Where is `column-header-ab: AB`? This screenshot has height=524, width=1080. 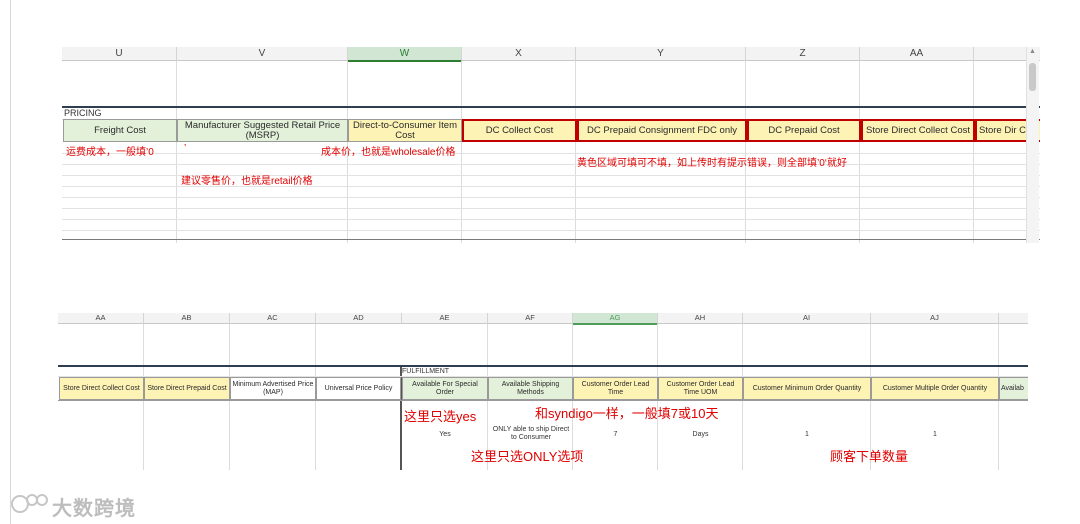 column-header-ab: AB is located at coordinates (187, 318).